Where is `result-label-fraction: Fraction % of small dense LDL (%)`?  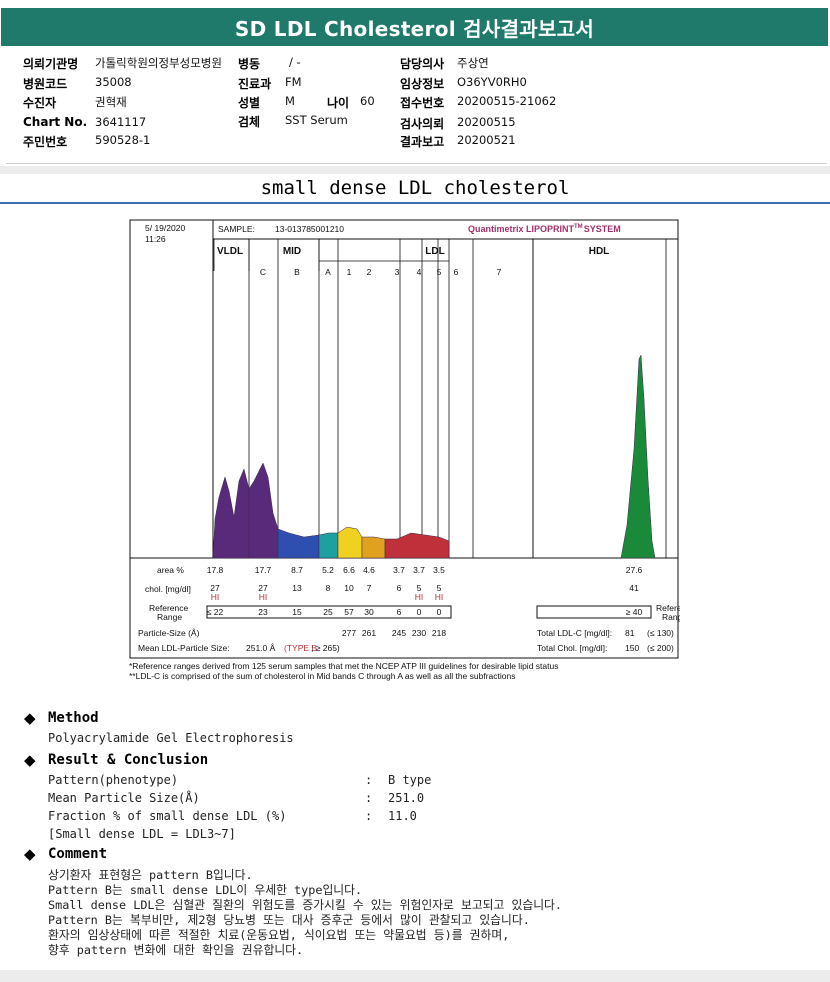 result-label-fraction: Fraction % of small dense LDL (%) is located at coordinates (167, 816).